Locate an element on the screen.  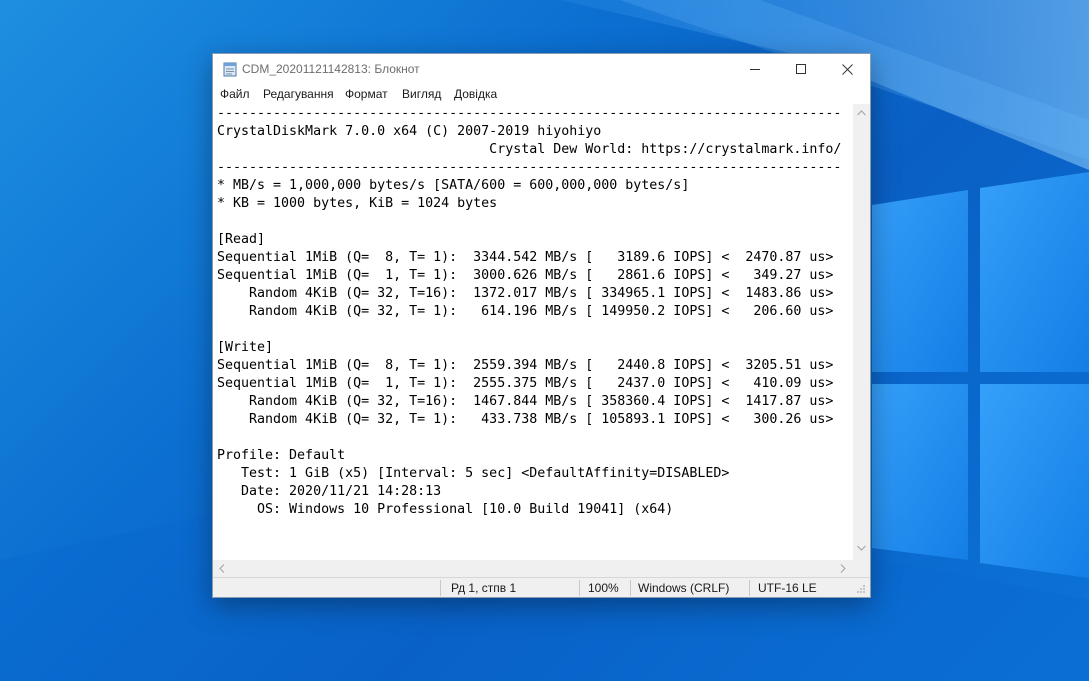
menu-bar: Файл Редагування Формат Вигляд Довідка is located at coordinates (541, 94).